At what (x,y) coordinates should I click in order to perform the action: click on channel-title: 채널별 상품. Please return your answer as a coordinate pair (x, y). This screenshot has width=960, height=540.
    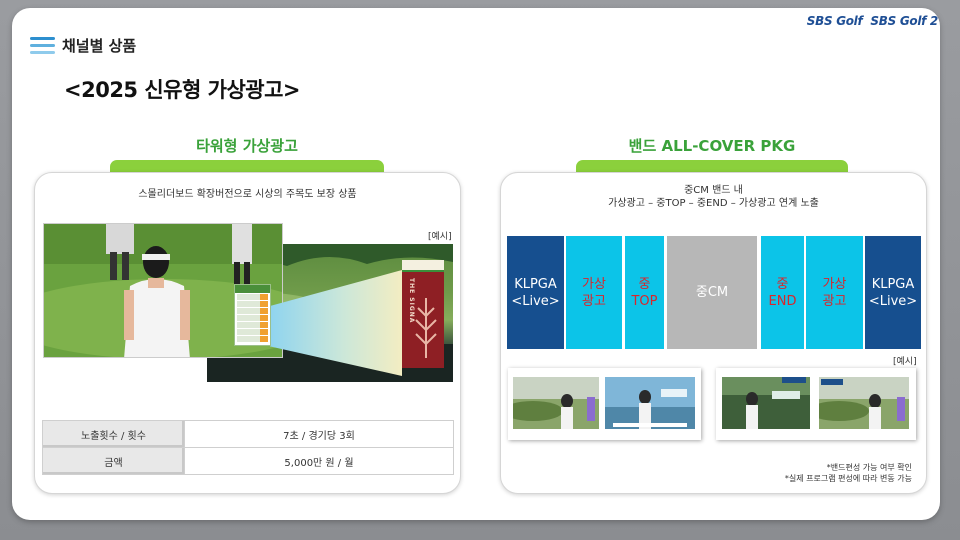
    Looking at the image, I should click on (99, 46).